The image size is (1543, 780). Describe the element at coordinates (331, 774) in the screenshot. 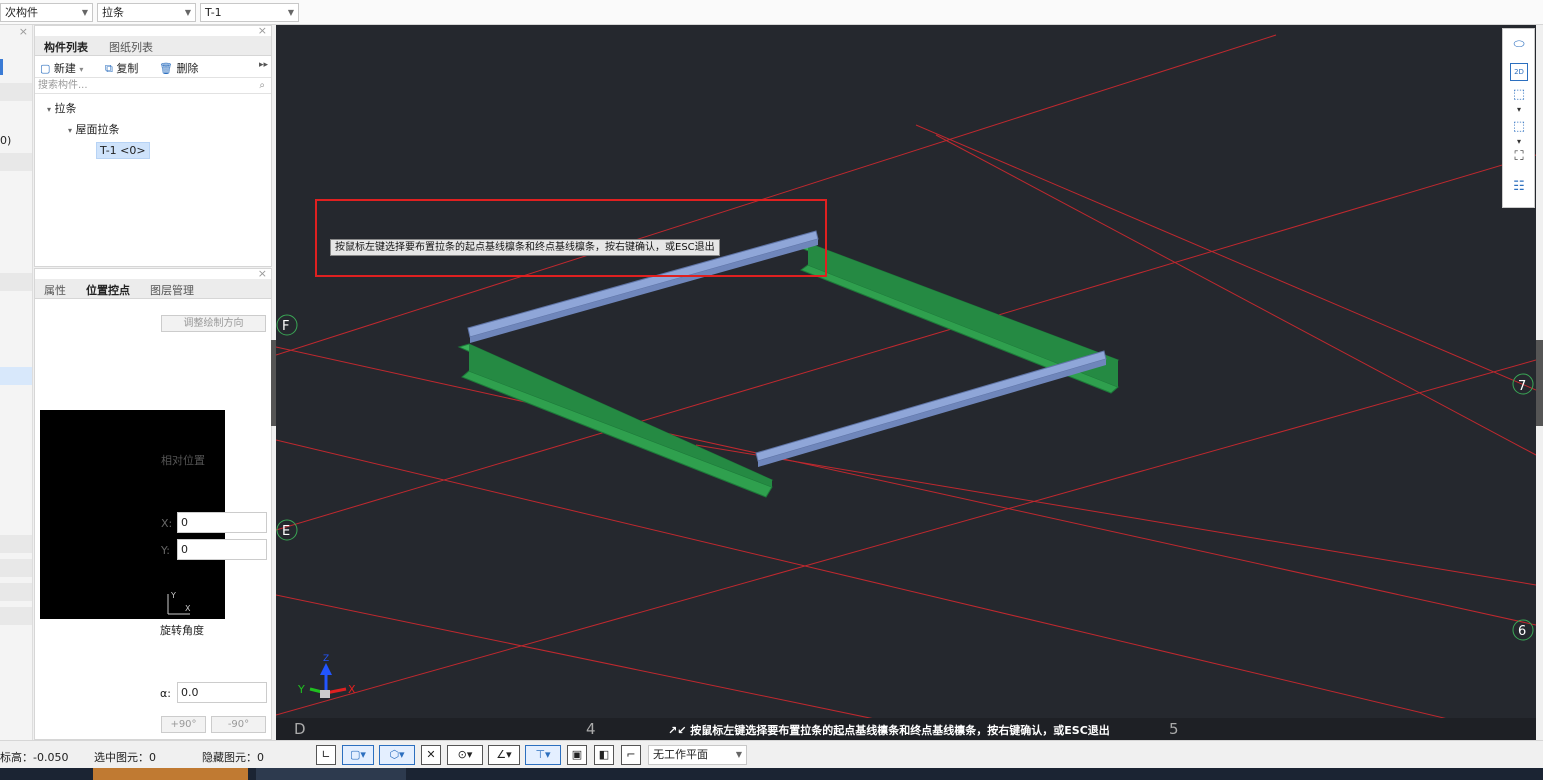

I see `taskbar-app` at that location.